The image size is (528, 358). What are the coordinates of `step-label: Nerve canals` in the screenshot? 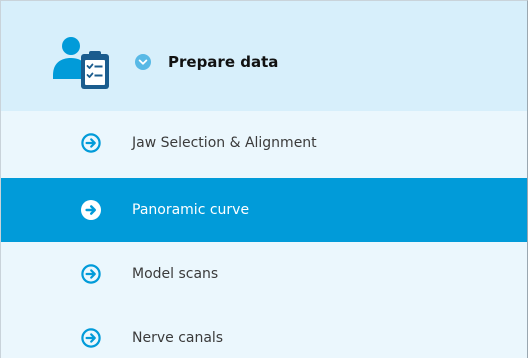 It's located at (178, 338).